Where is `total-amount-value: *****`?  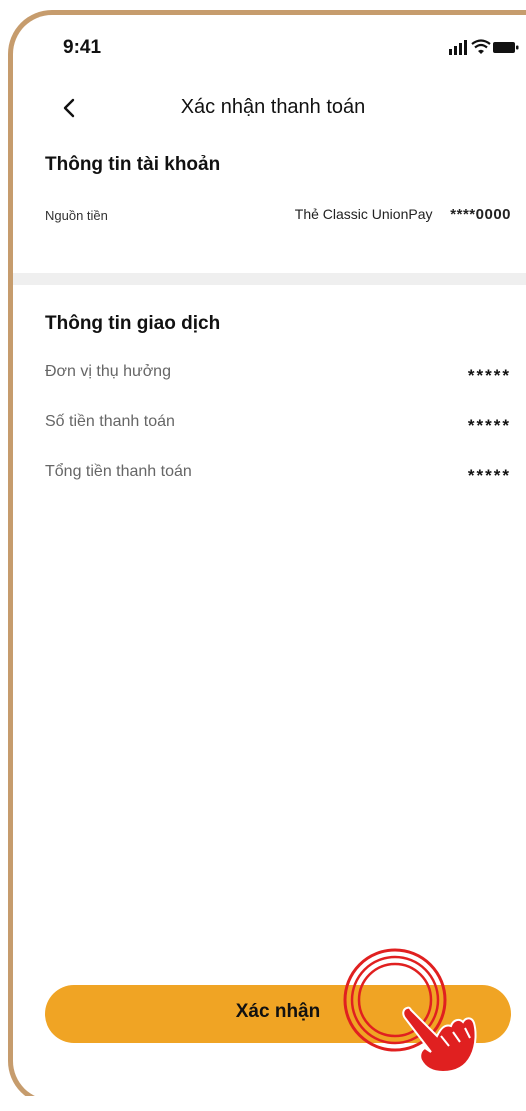
total-amount-value: ***** is located at coordinates (489, 475).